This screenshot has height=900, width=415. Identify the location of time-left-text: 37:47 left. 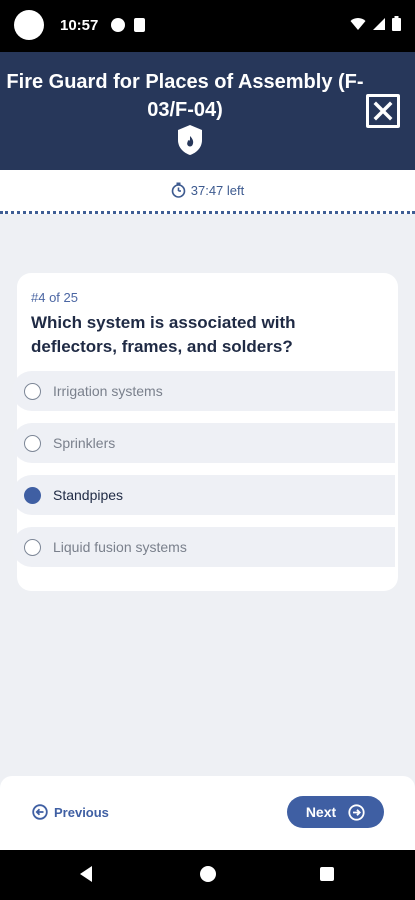
(217, 190).